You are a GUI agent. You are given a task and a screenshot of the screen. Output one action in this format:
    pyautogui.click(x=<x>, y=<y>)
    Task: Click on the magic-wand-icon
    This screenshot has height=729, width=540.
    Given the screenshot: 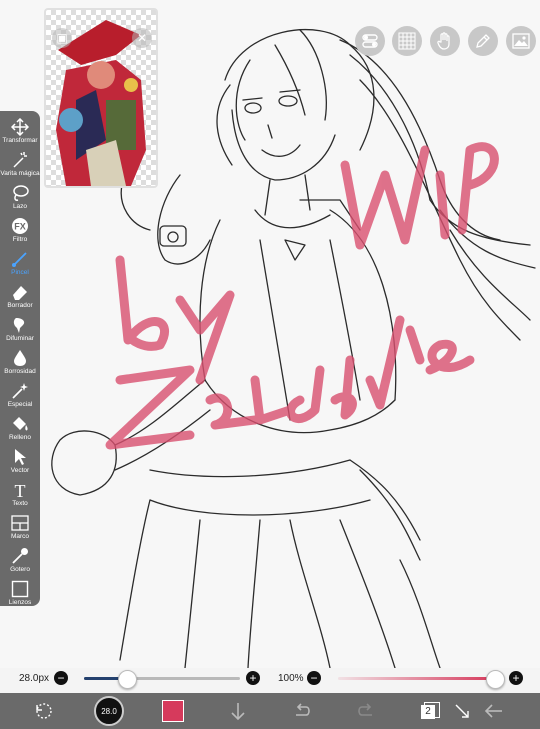 What is the action you would take?
    pyautogui.click(x=20, y=160)
    